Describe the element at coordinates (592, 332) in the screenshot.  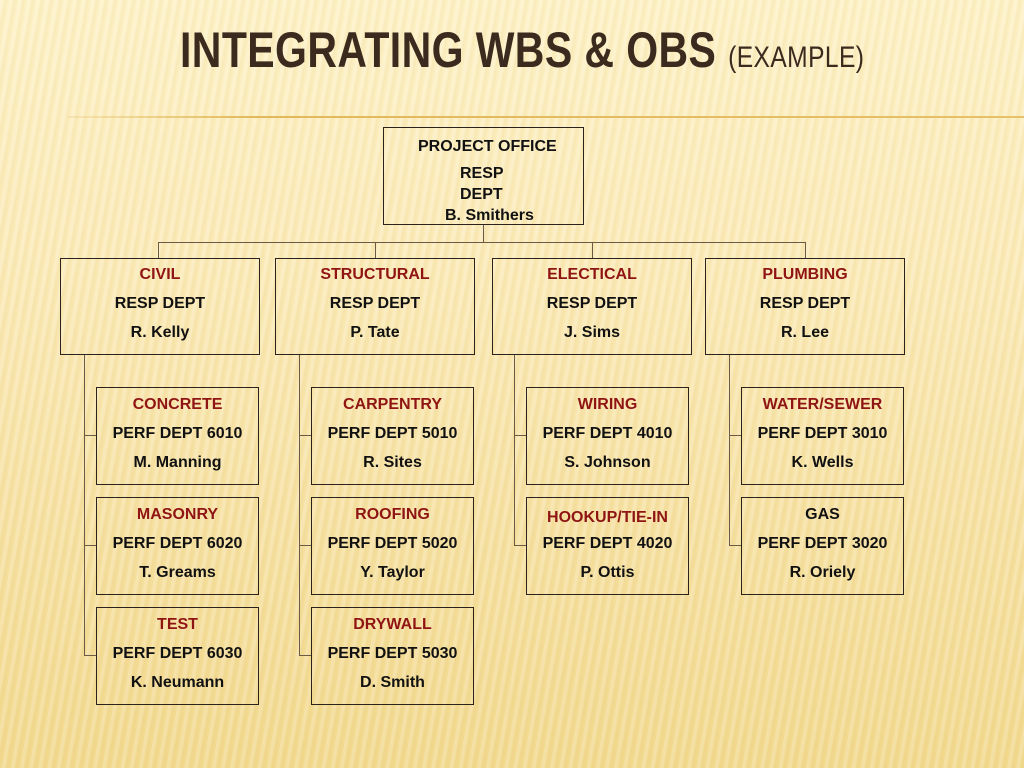
I see `node-person: J. Sims` at that location.